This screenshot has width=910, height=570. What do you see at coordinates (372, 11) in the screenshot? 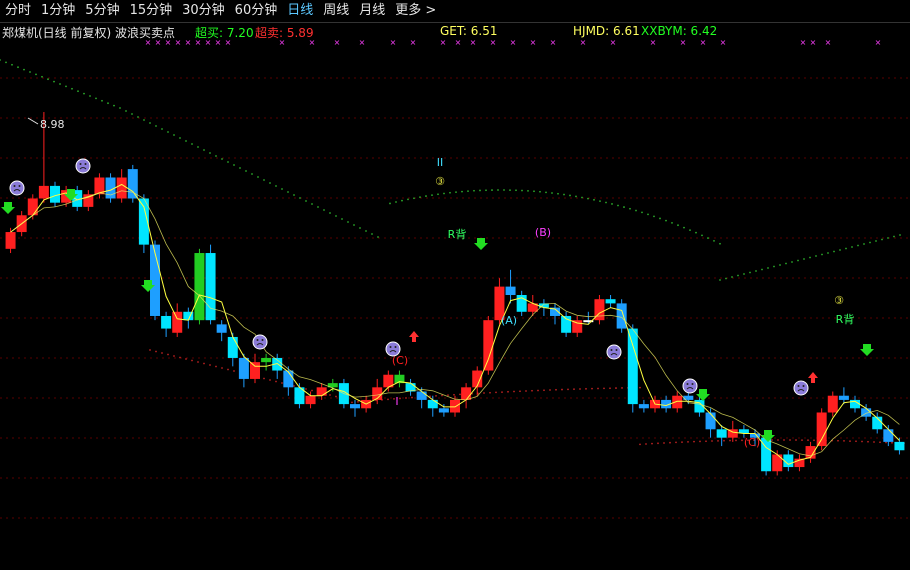
I see `tab-8: 月线` at bounding box center [372, 11].